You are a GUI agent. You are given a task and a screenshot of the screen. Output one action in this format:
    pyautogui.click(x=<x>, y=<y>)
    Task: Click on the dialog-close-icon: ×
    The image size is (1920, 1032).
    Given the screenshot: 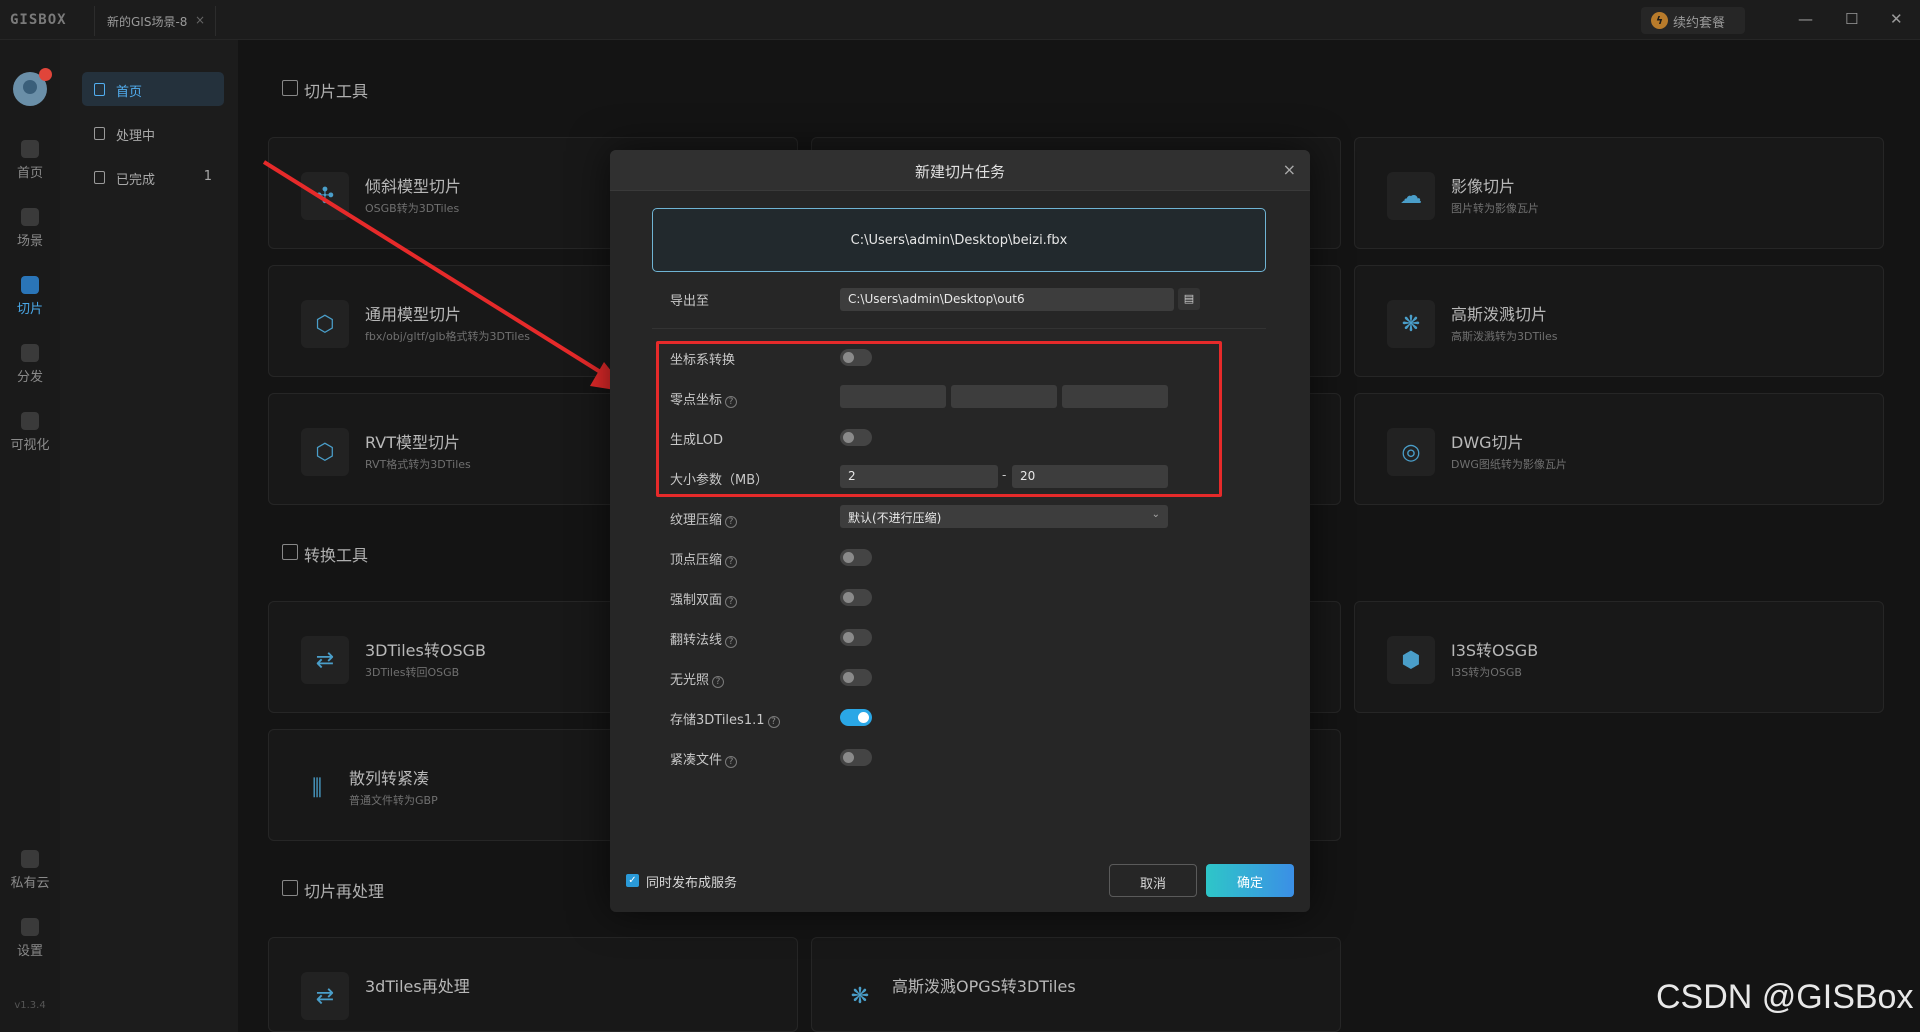 What is the action you would take?
    pyautogui.click(x=1289, y=169)
    